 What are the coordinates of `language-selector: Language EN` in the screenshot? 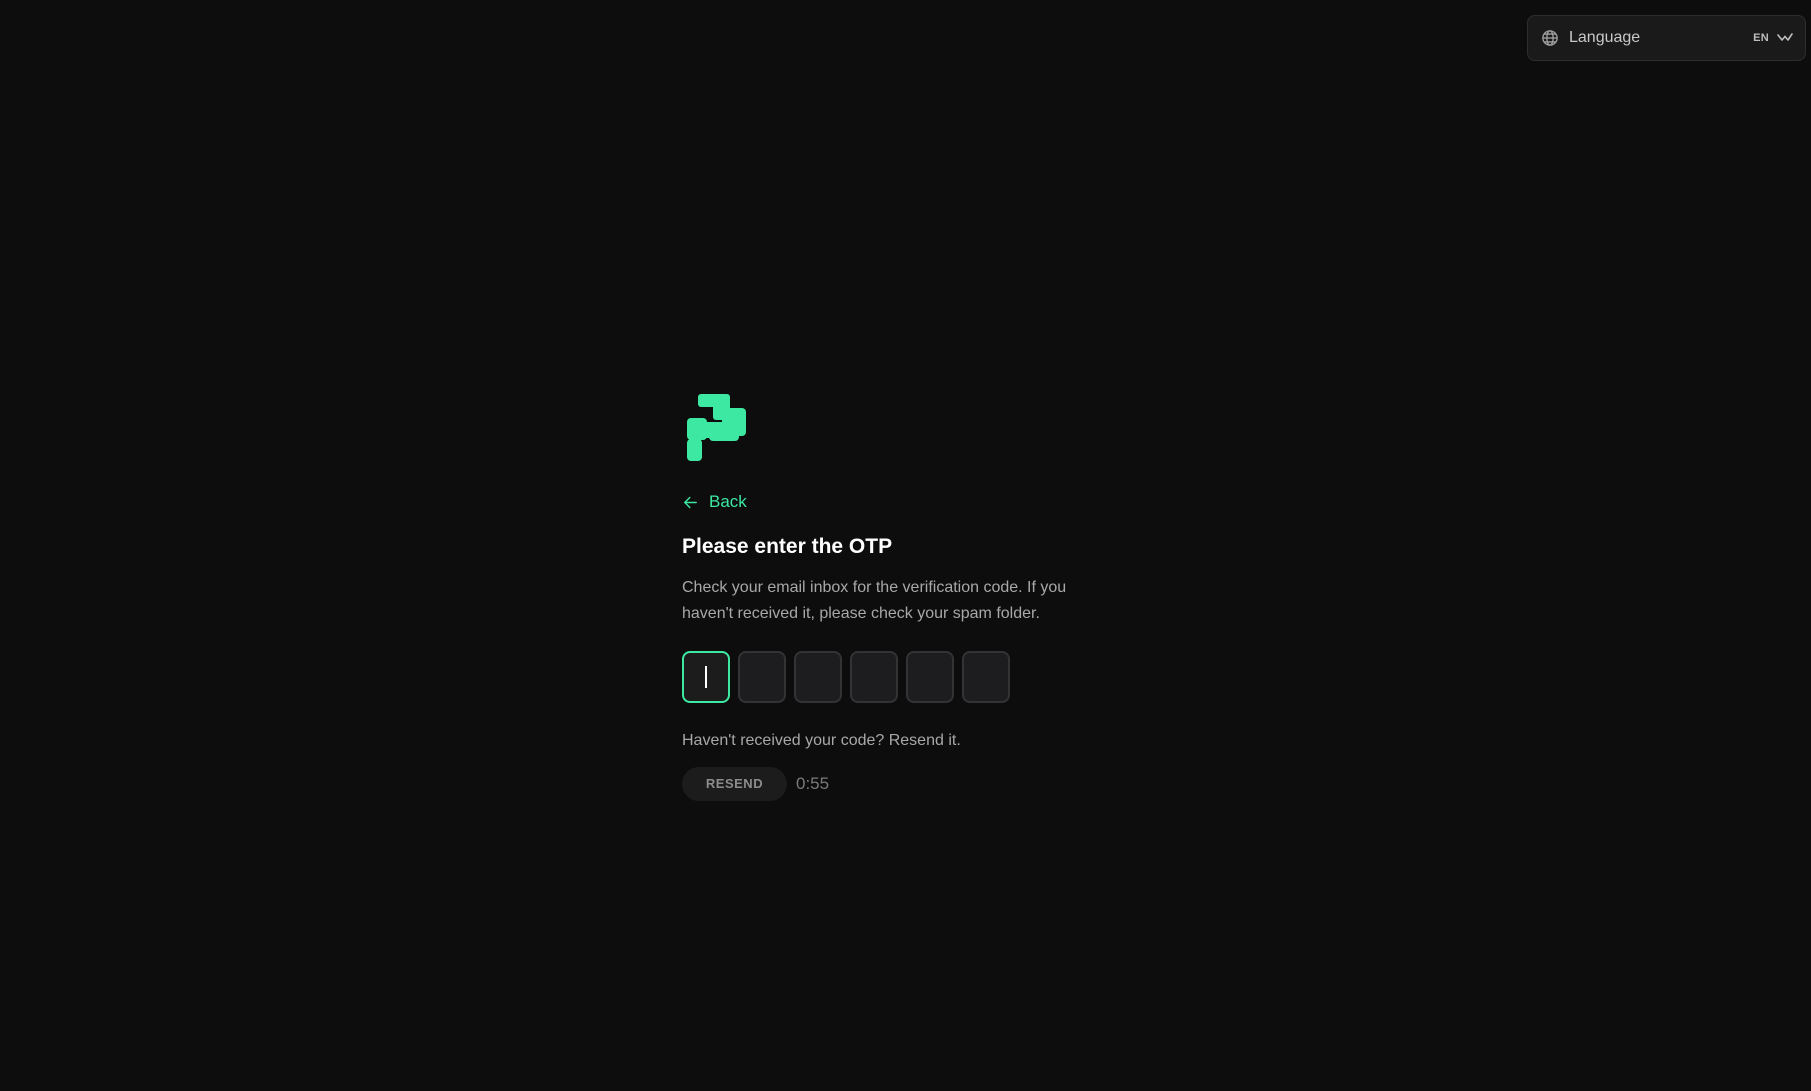 It's located at (1666, 38).